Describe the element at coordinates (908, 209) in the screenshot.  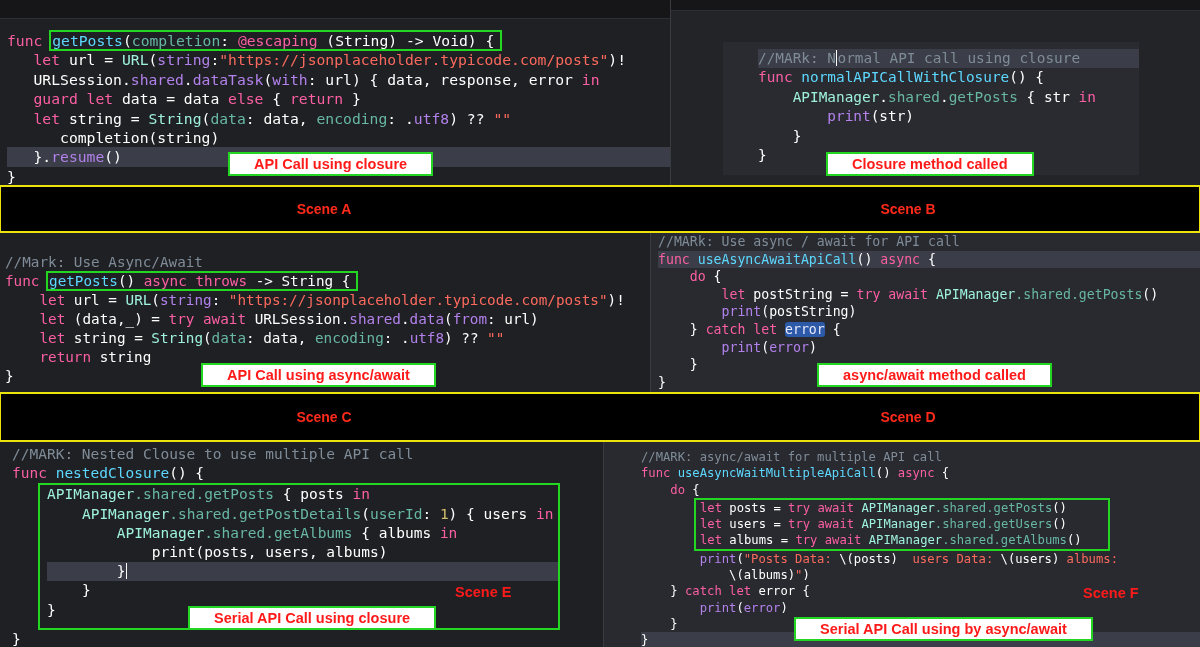
I see `scene-label: Scene B` at that location.